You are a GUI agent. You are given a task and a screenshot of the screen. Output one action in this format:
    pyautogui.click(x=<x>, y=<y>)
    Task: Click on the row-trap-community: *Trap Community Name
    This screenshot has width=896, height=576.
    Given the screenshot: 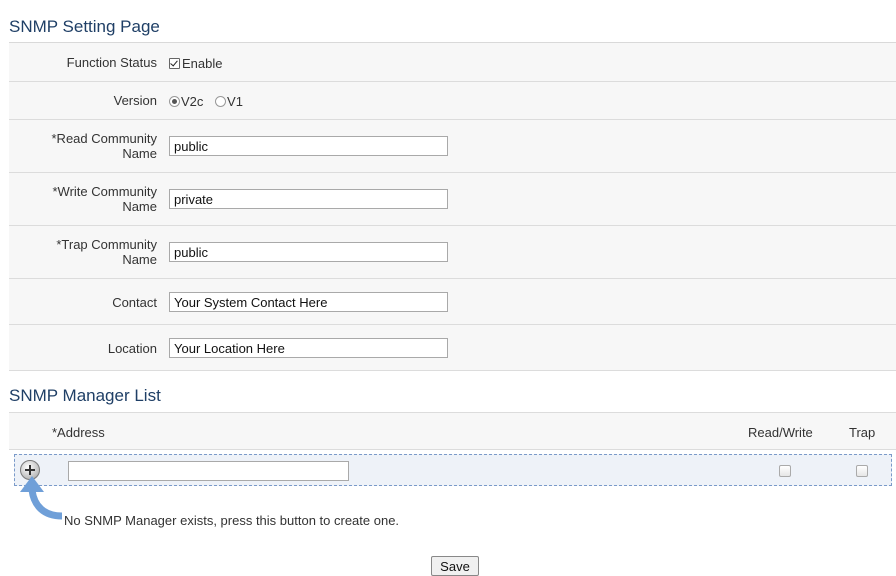 What is the action you would take?
    pyautogui.click(x=452, y=252)
    